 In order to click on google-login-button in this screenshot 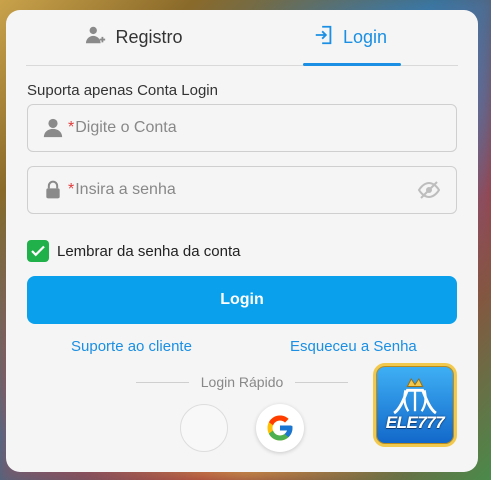, I will do `click(280, 428)`.